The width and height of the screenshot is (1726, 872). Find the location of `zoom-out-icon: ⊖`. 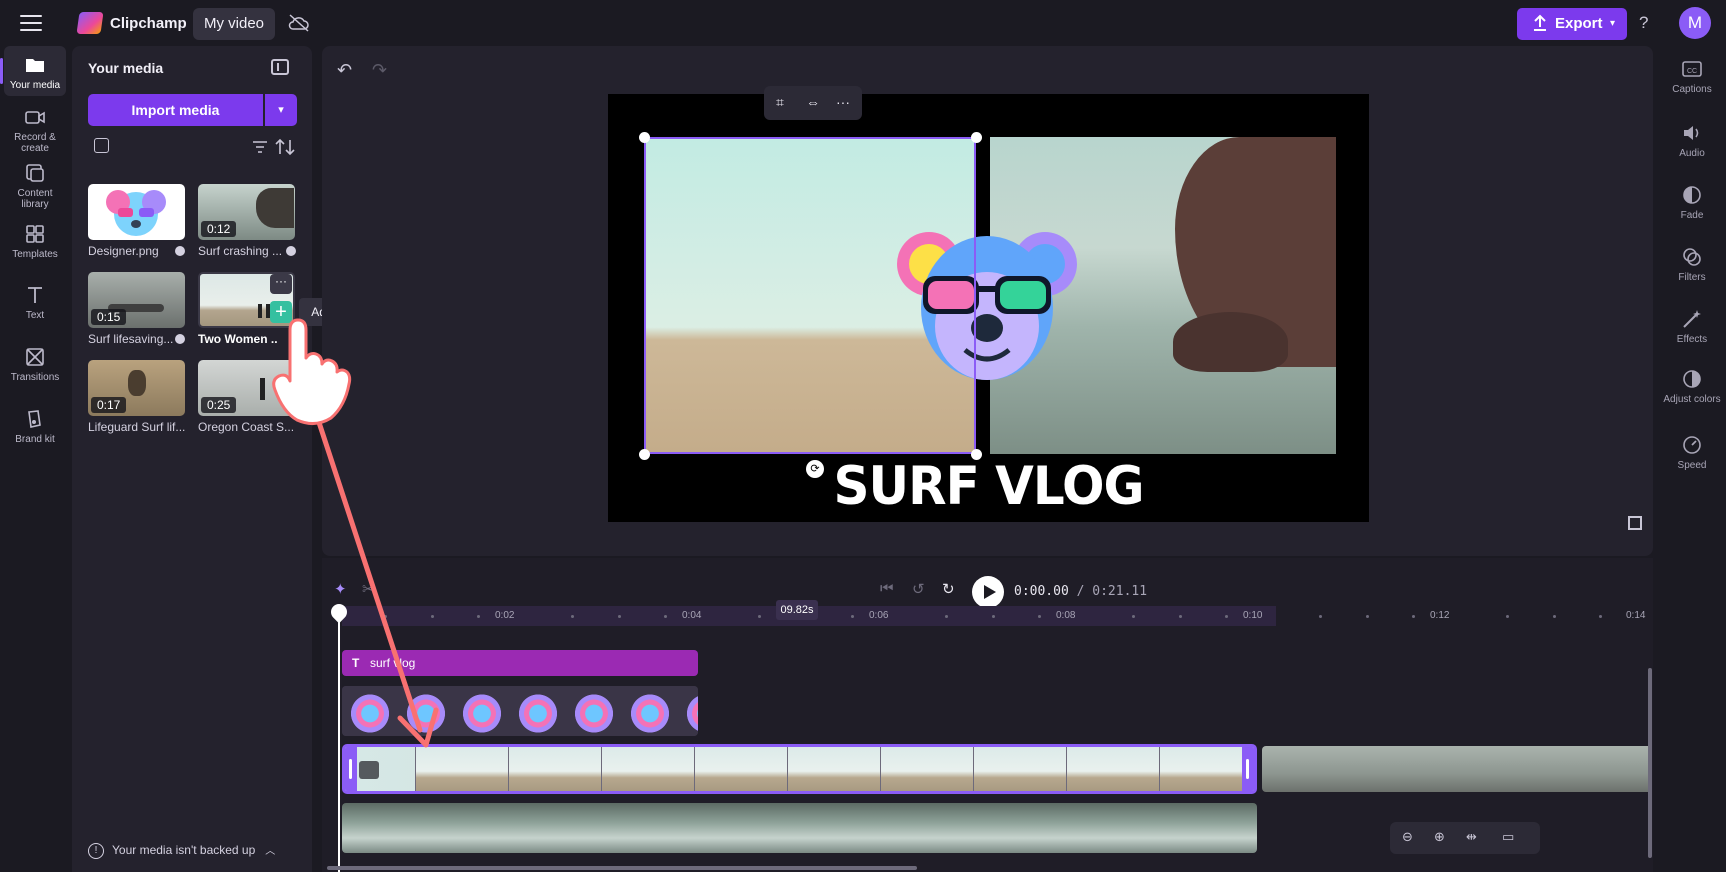

zoom-out-icon: ⊖ is located at coordinates (1407, 837).